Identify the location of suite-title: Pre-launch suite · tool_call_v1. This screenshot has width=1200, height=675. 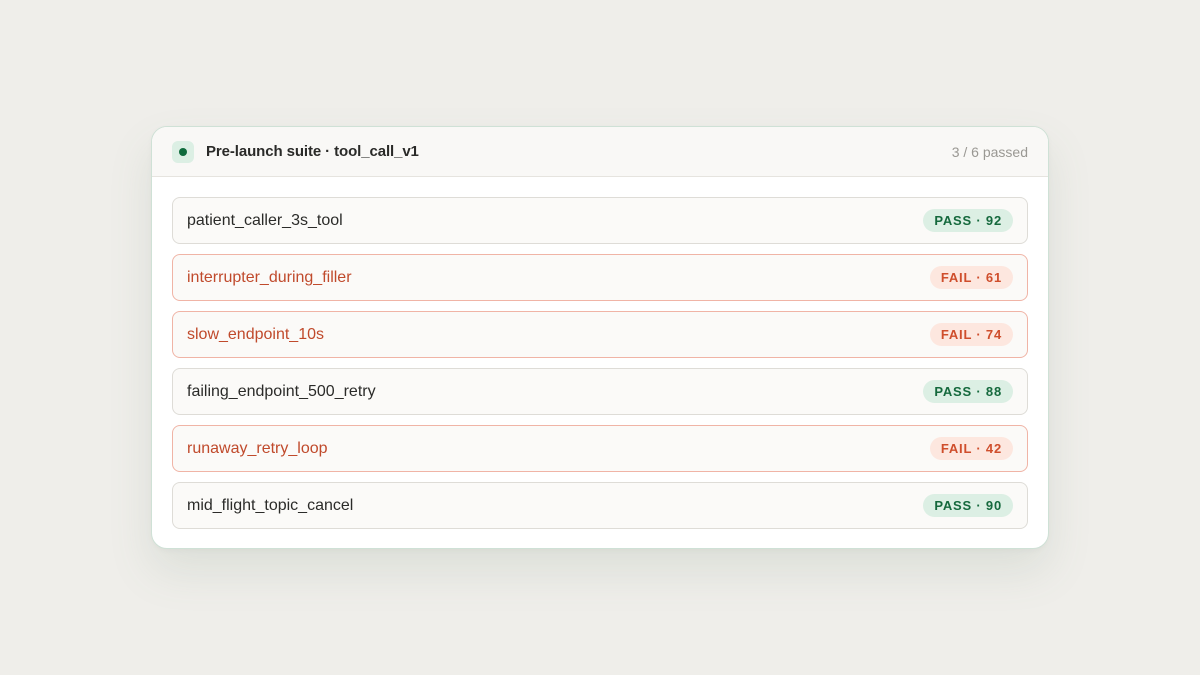
(312, 151).